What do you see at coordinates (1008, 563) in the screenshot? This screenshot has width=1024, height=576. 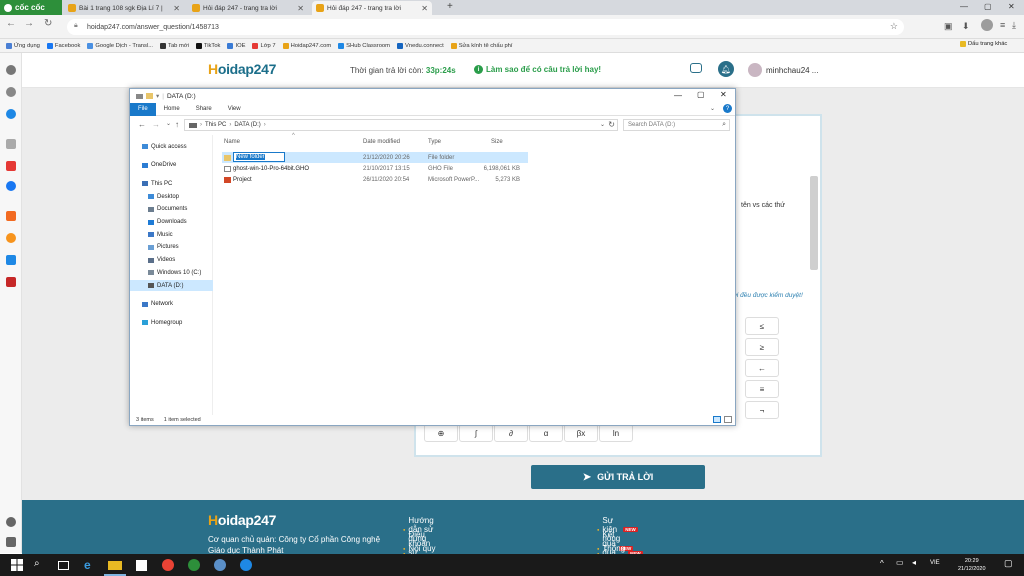 I see `action-center-icon: ▢` at bounding box center [1008, 563].